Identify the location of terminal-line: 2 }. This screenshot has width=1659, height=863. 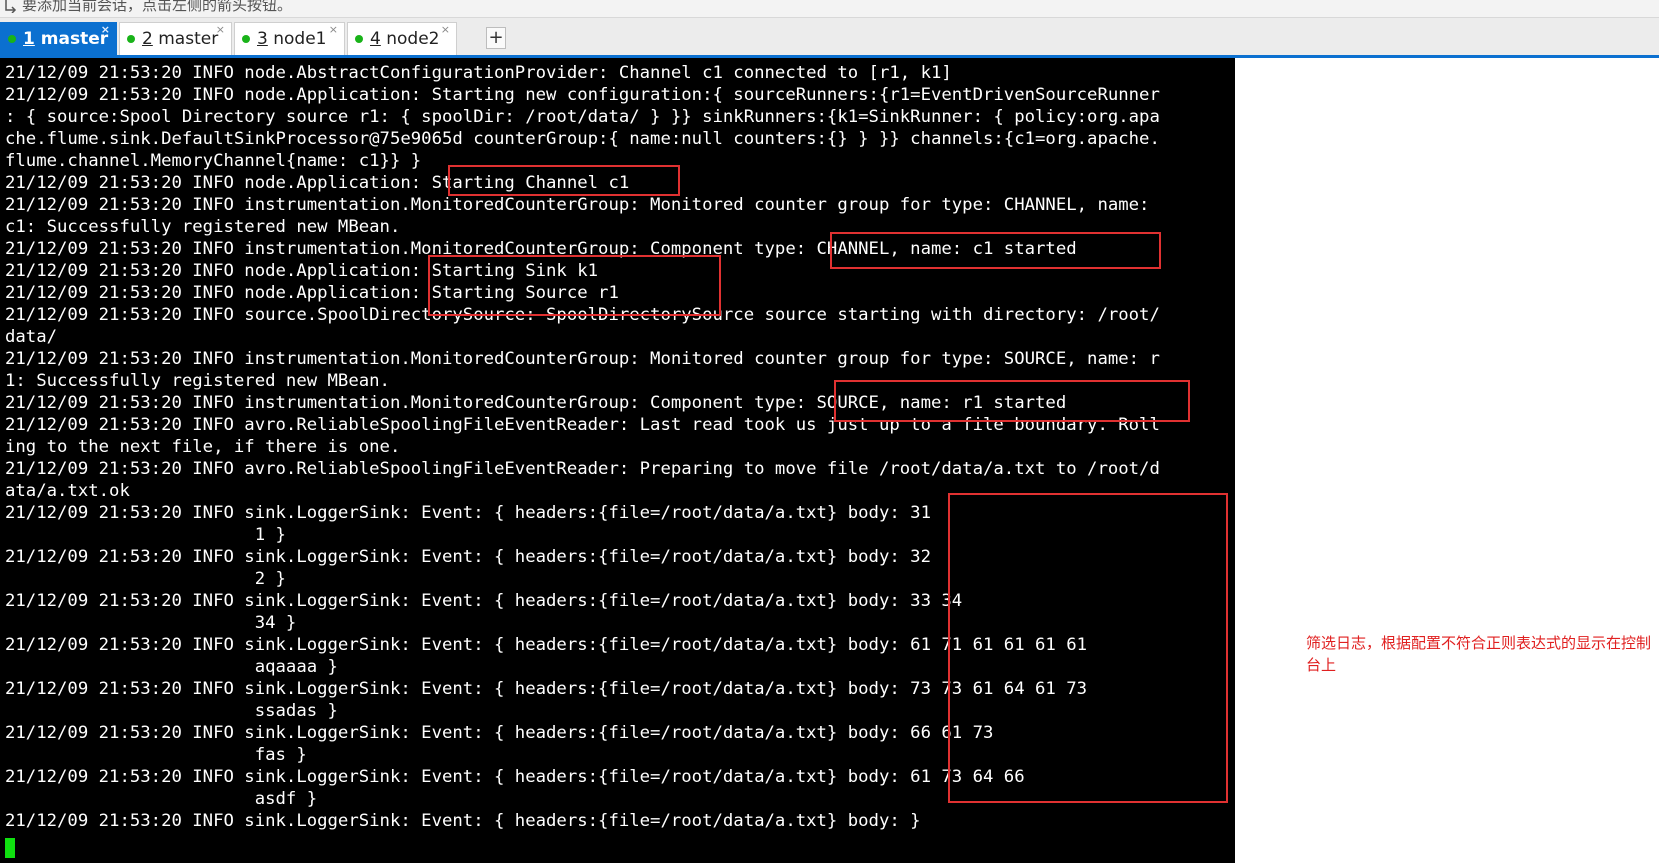
(145, 579).